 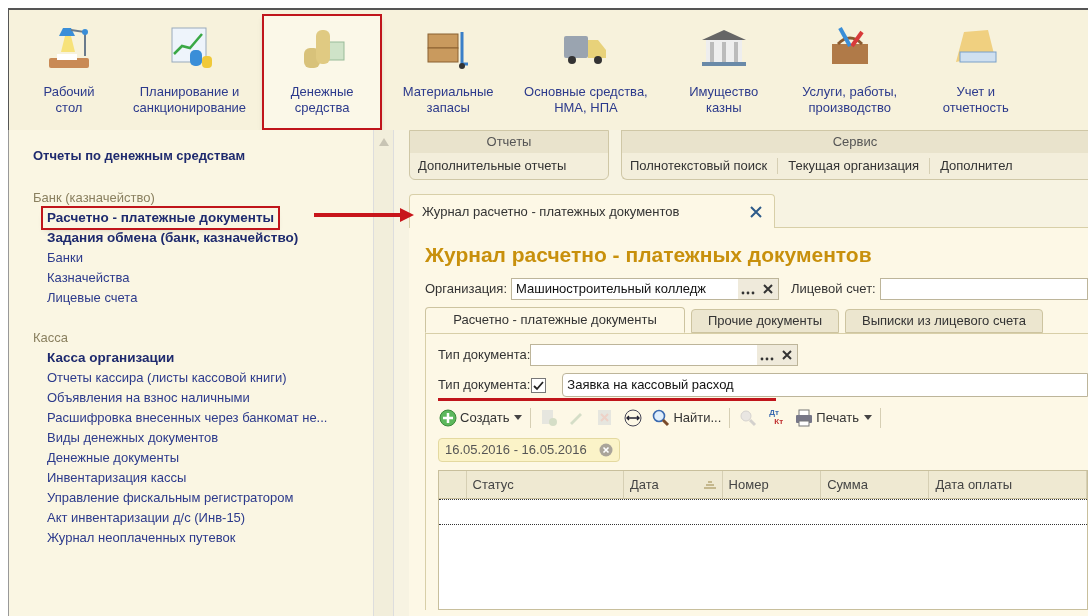 I want to click on sidebar-item: Виды денежных документов, so click(x=133, y=437).